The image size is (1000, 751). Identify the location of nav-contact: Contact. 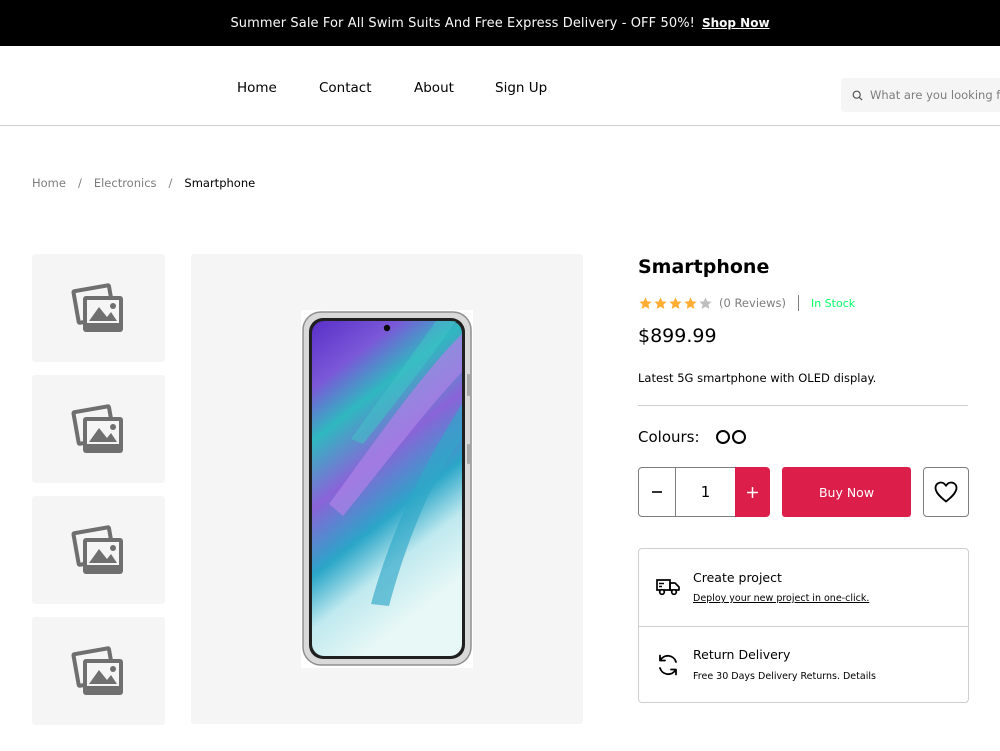
(345, 88).